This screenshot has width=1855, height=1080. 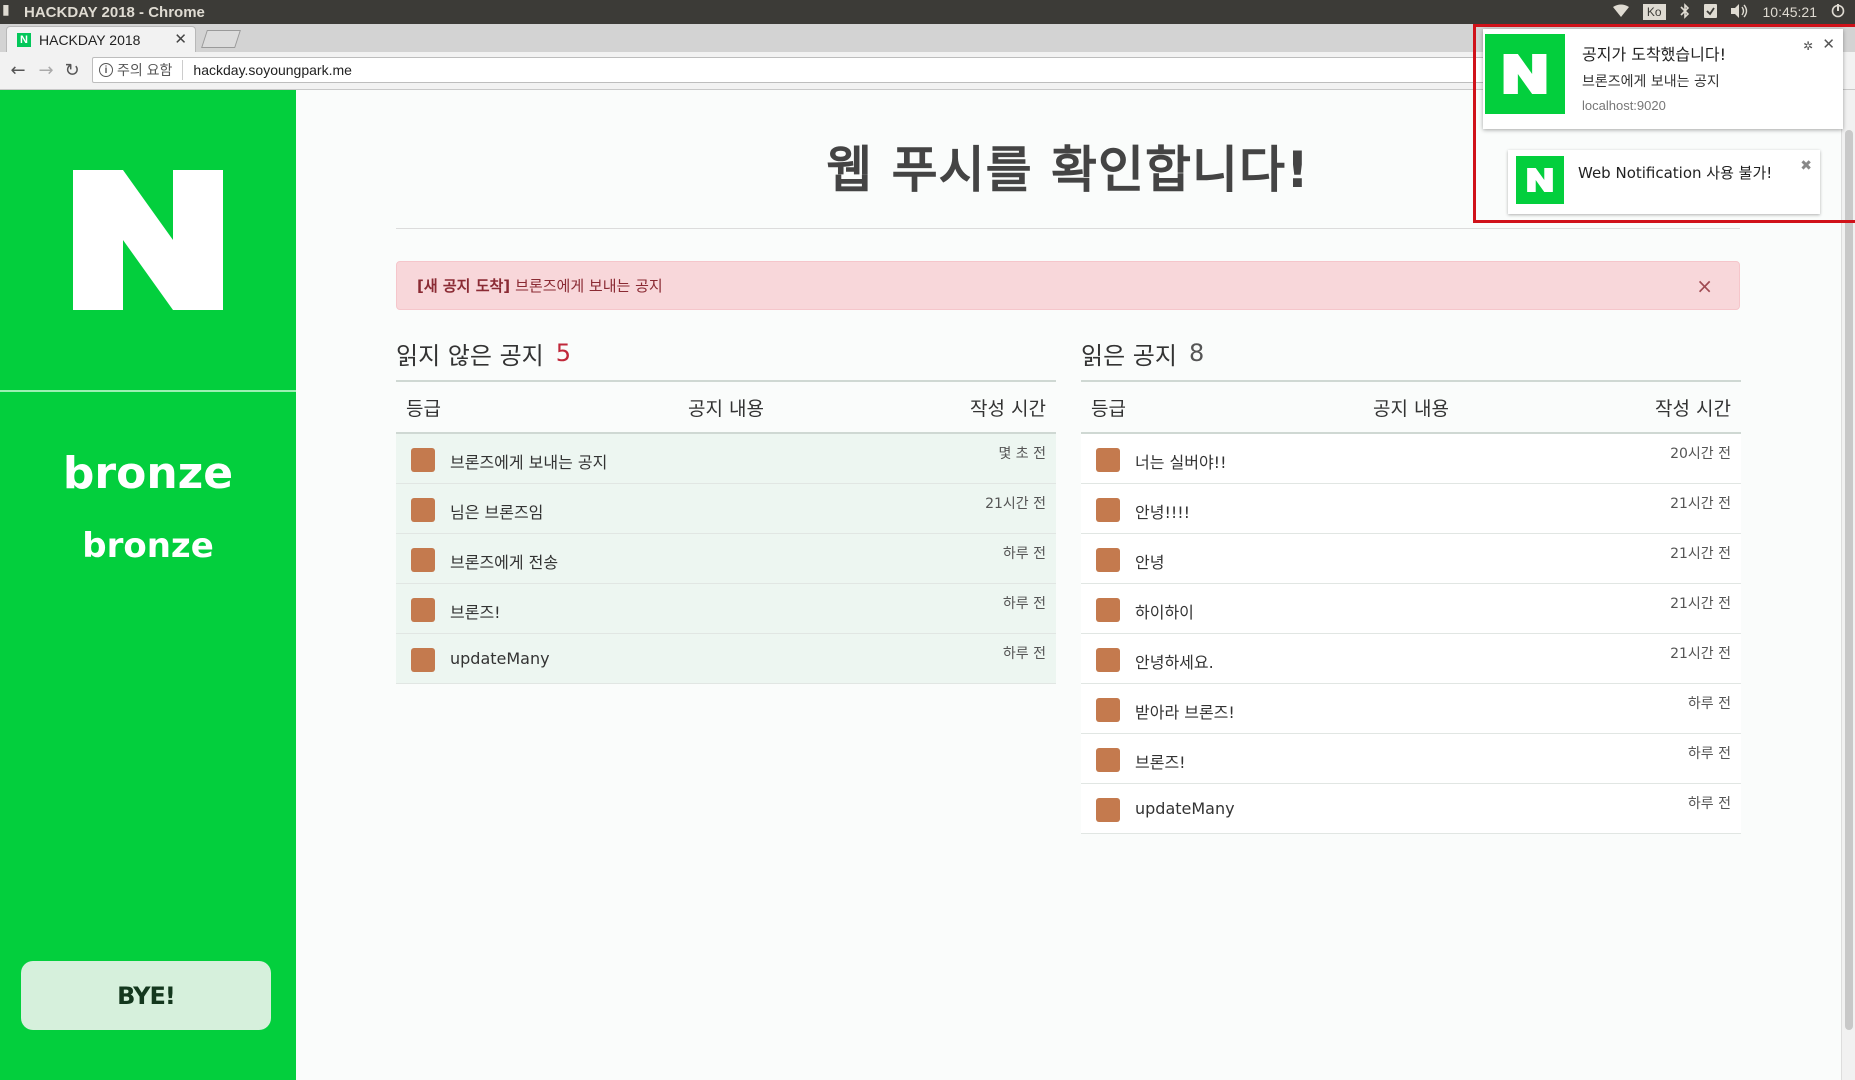 I want to click on browser-tab: N HACKDAY 2018 ✕, so click(x=101, y=39).